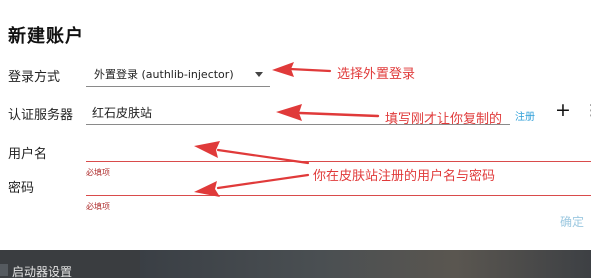 This screenshot has height=278, width=591. What do you see at coordinates (563, 110) in the screenshot?
I see `add-server-icon: +` at bounding box center [563, 110].